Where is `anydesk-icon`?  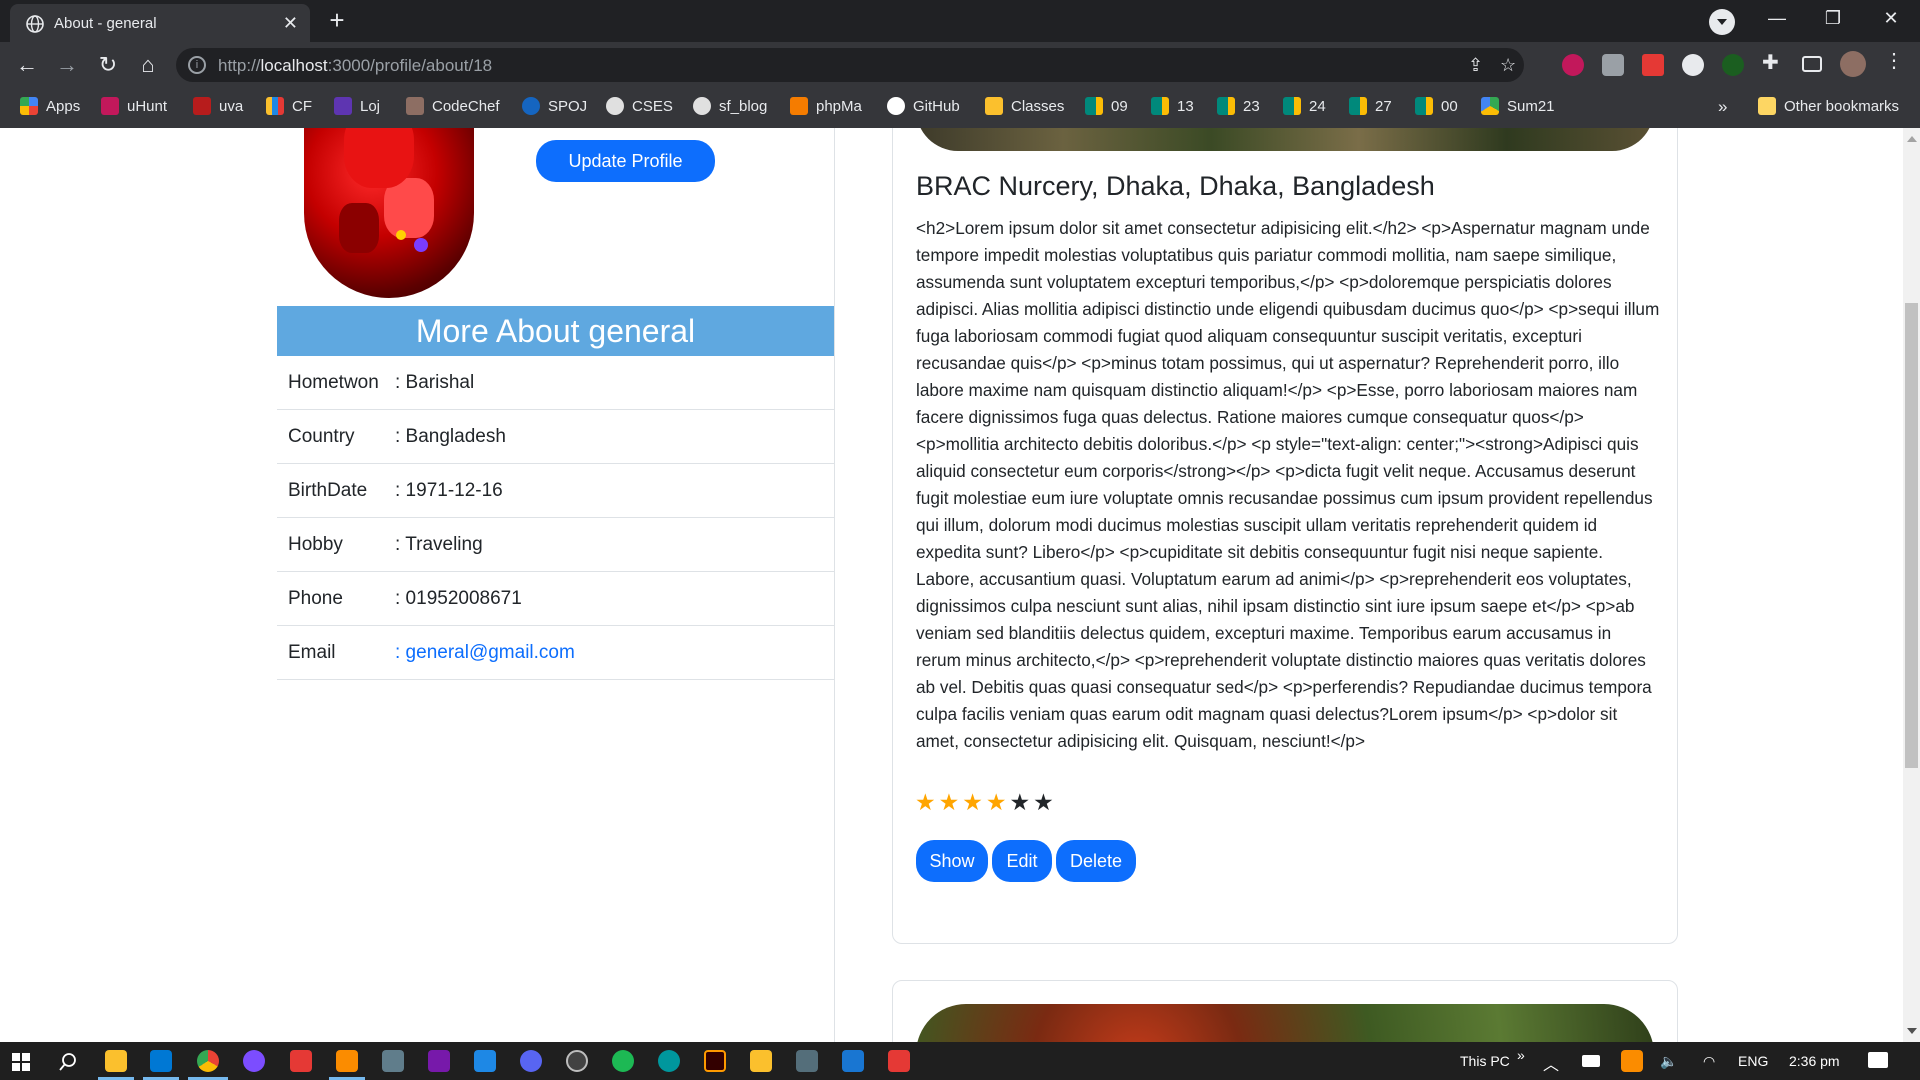
anydesk-icon is located at coordinates (301, 1061).